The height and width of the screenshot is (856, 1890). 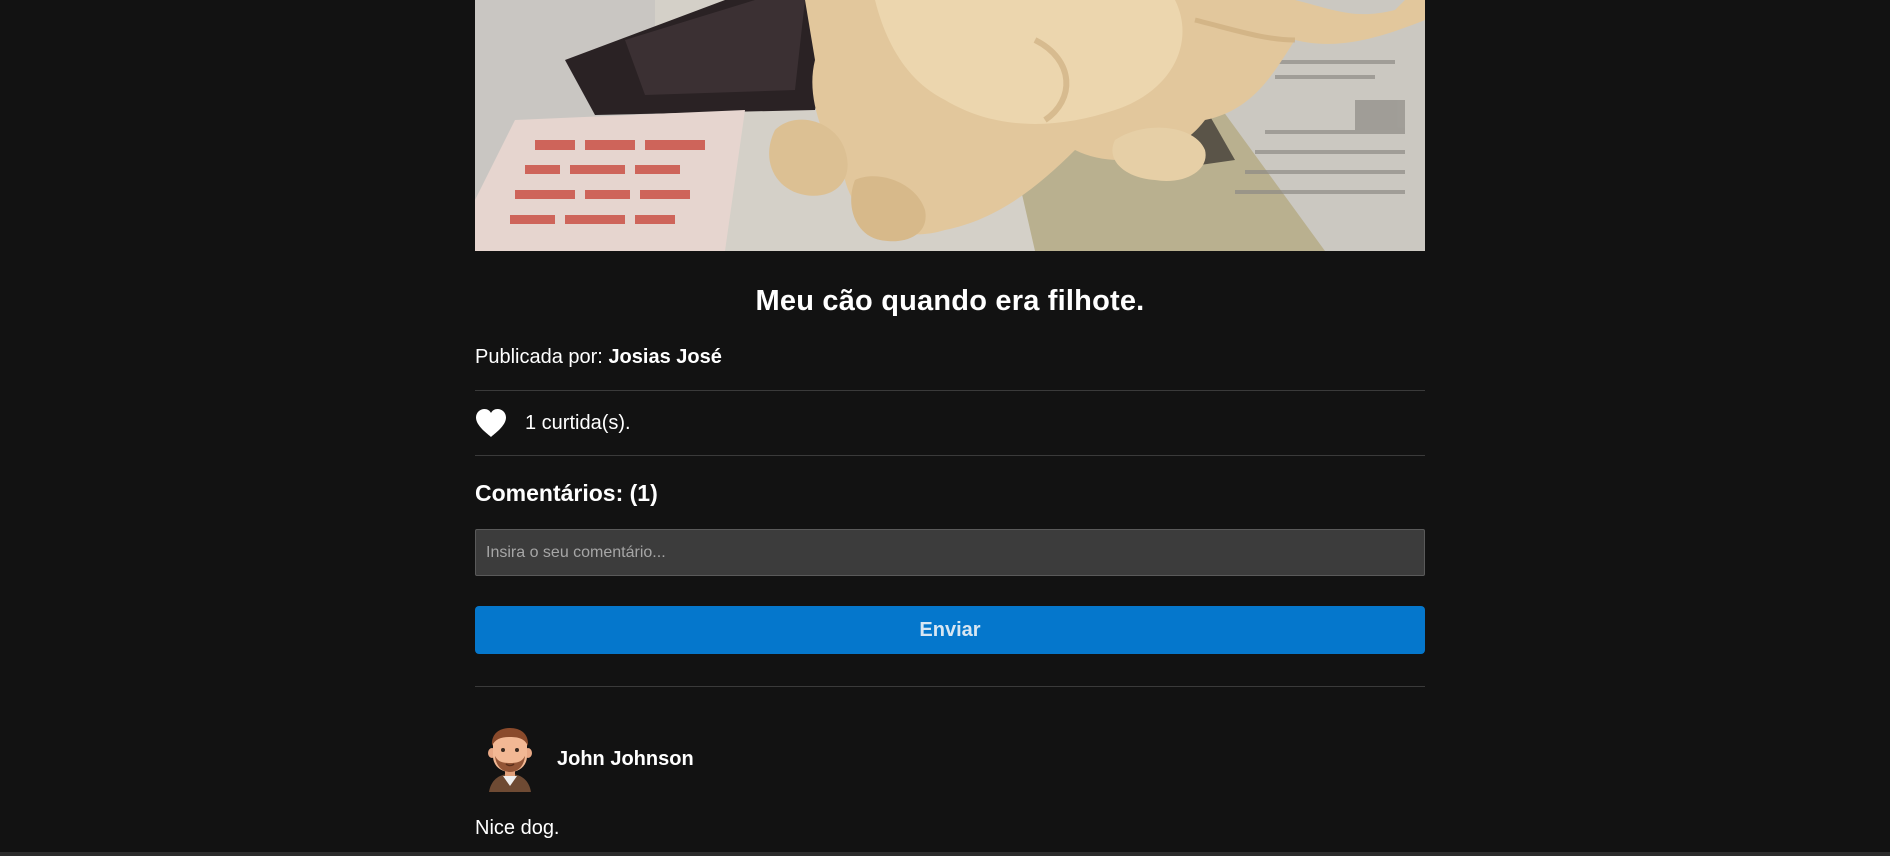 I want to click on heart-icon, so click(x=491, y=423).